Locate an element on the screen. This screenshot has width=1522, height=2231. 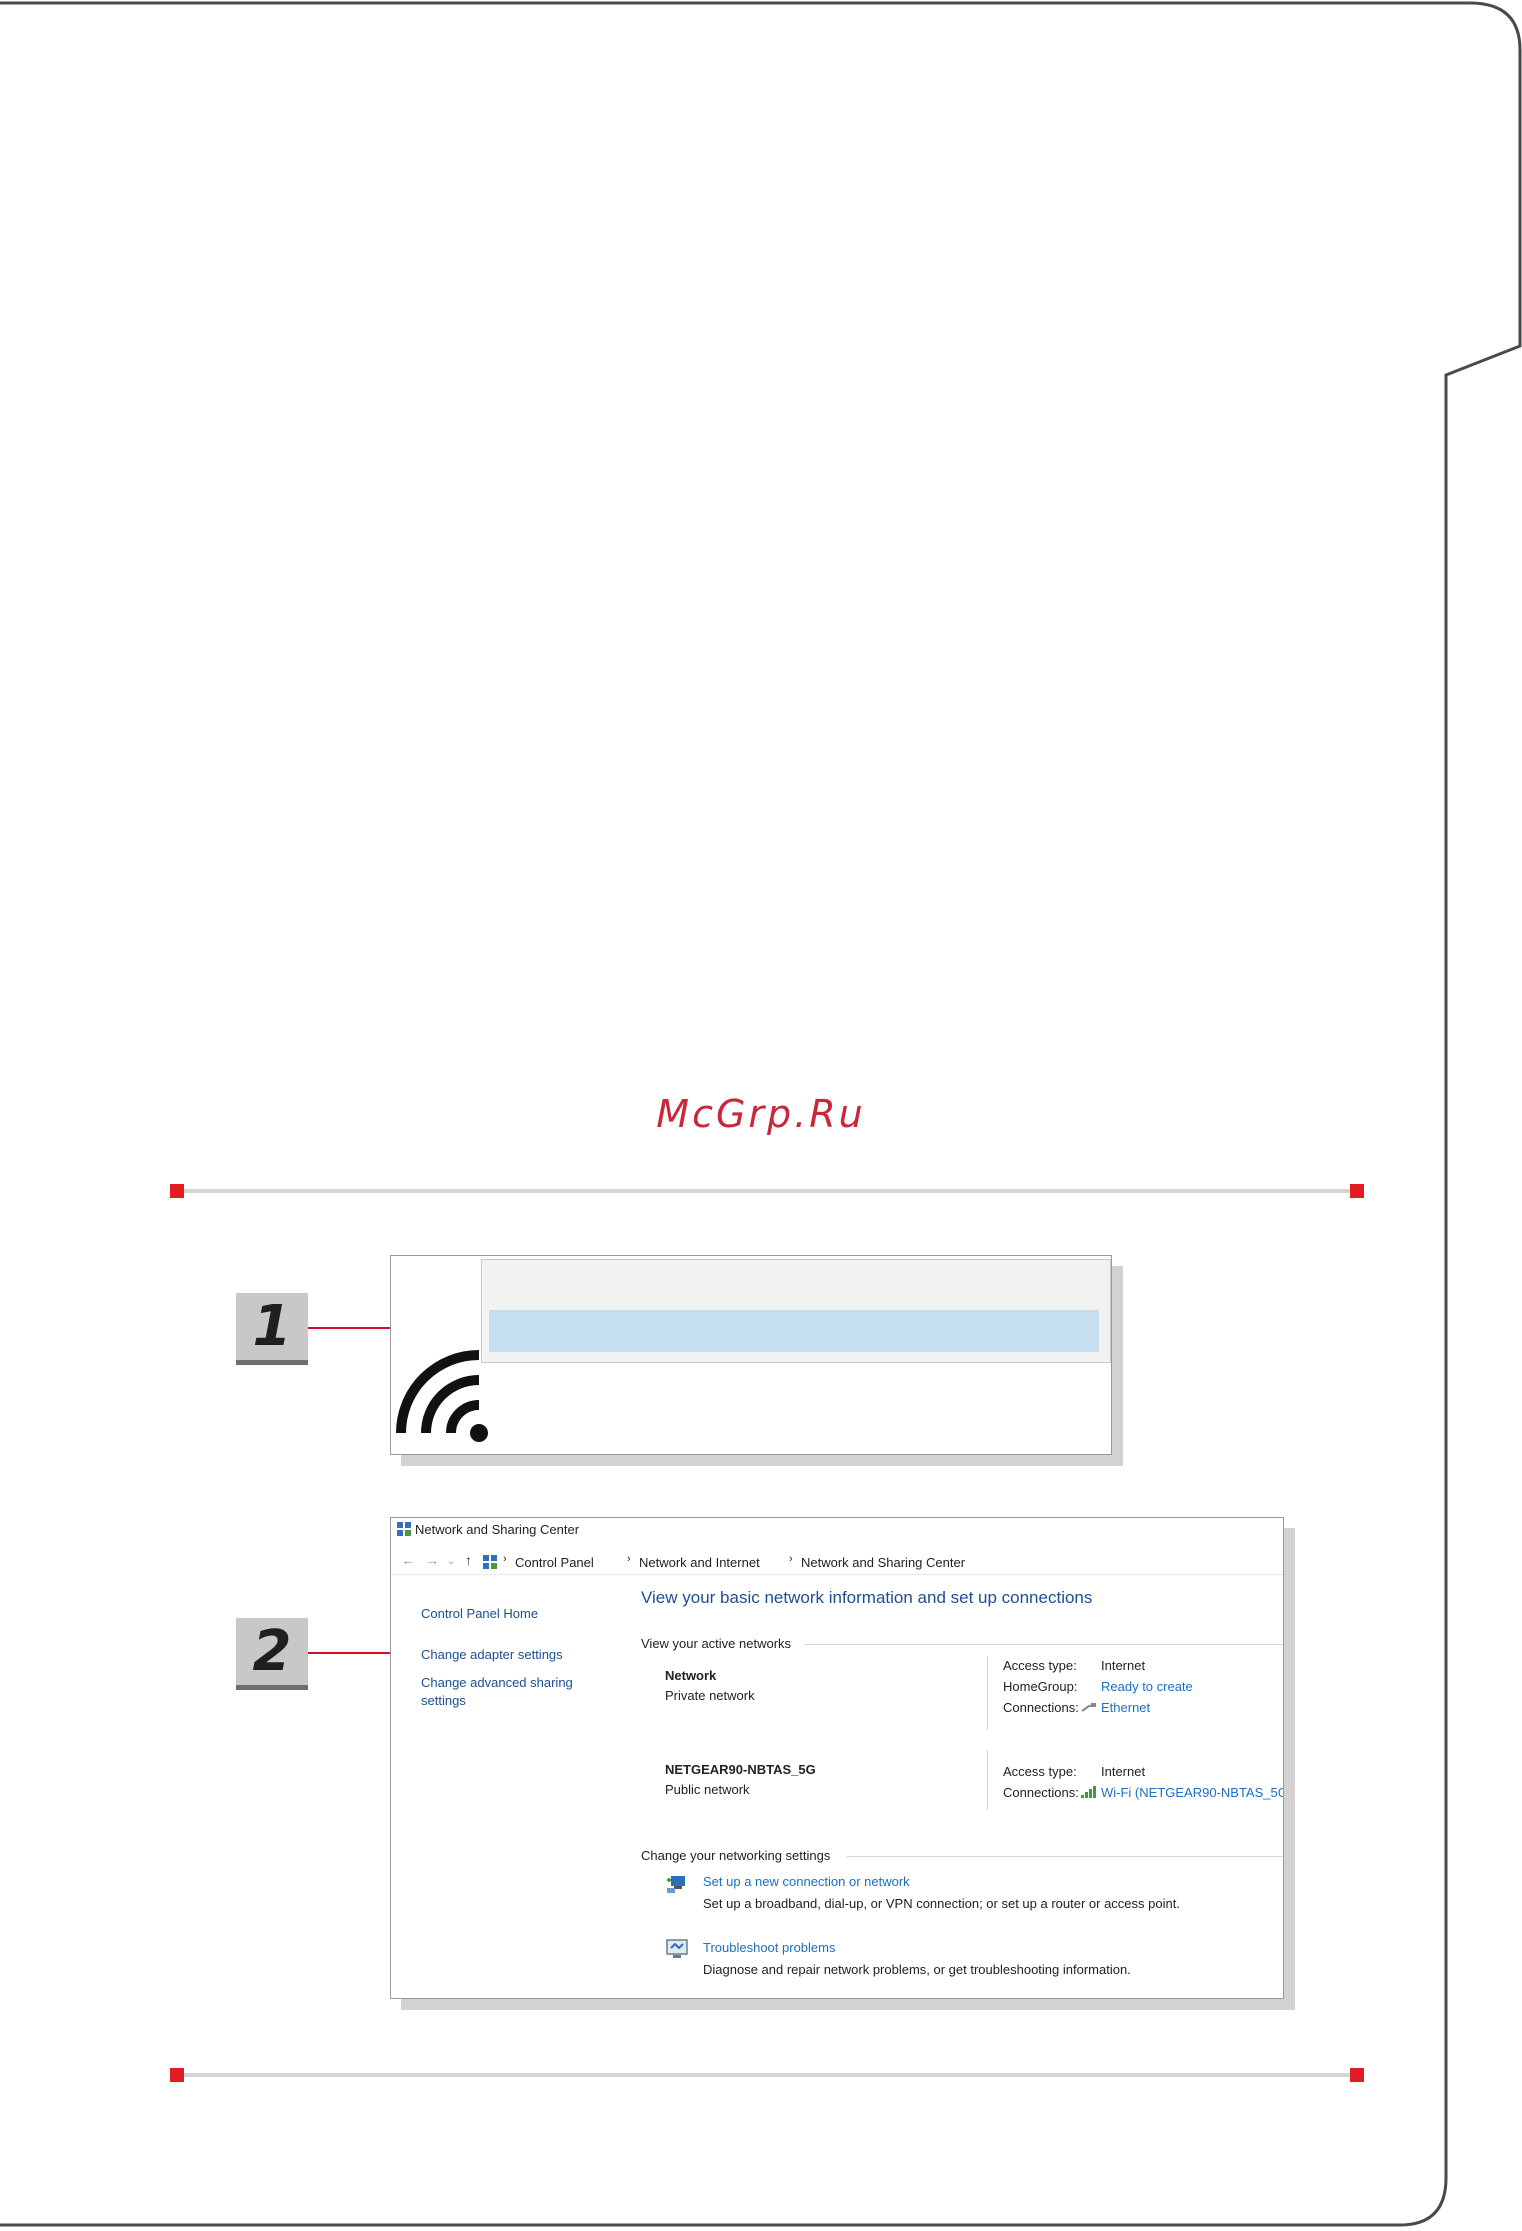
step-2-leader-line is located at coordinates (354, 1653).